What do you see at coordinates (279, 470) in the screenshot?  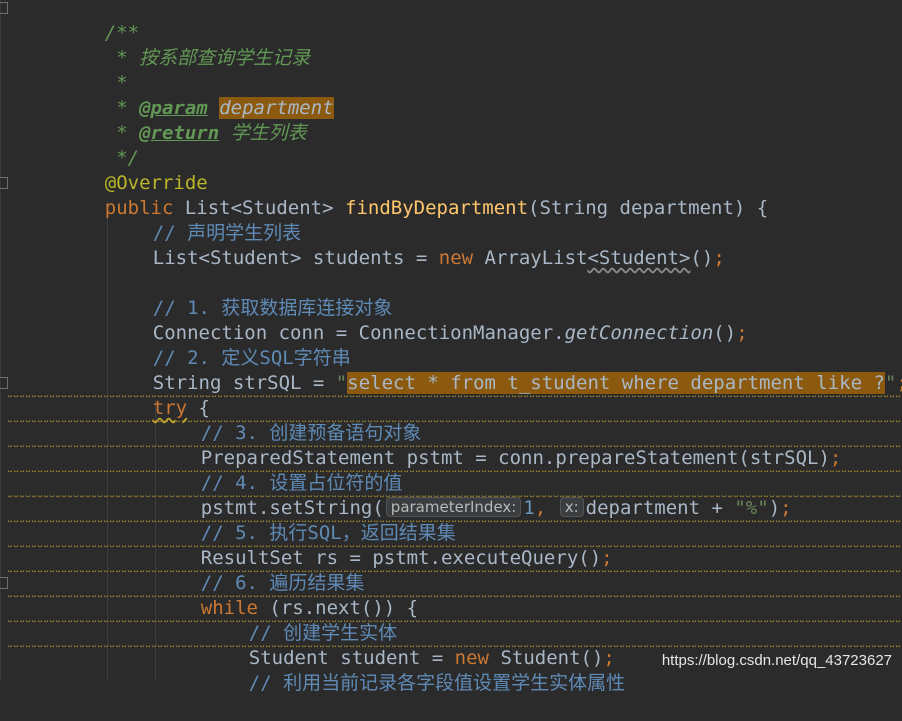 I see `code-line: // 4. 设置占位符的值` at bounding box center [279, 470].